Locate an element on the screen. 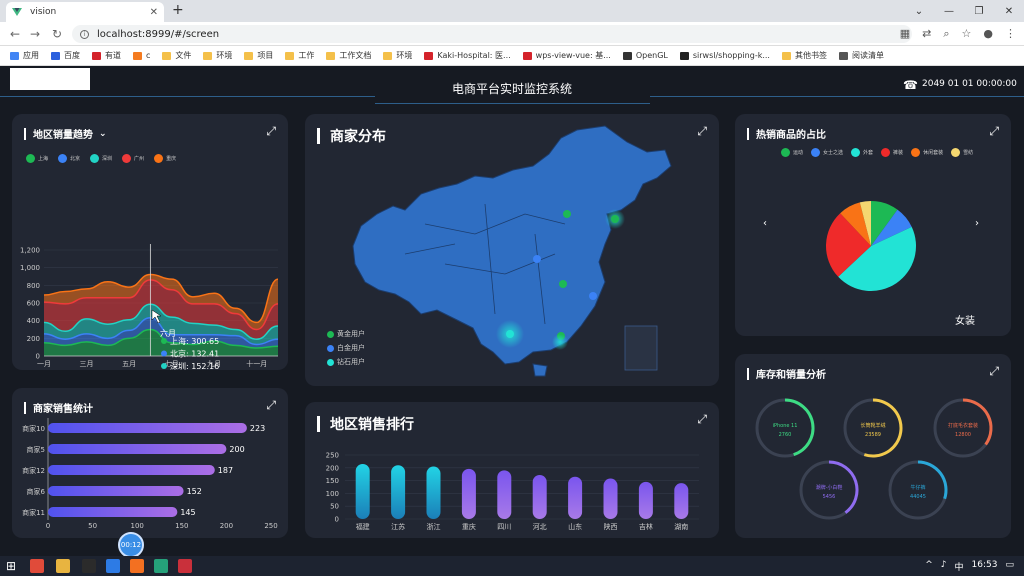  y-tick-label: 100 is located at coordinates (332, 494).